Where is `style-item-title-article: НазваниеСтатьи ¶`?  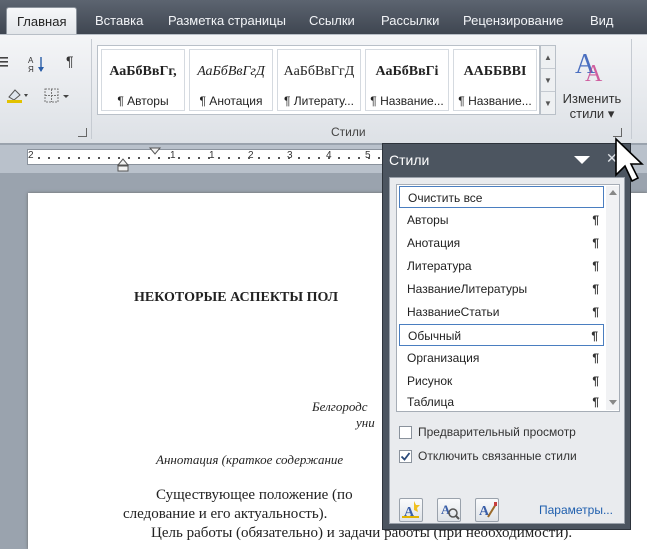 style-item-title-article: НазваниеСтатьи ¶ is located at coordinates (501, 312).